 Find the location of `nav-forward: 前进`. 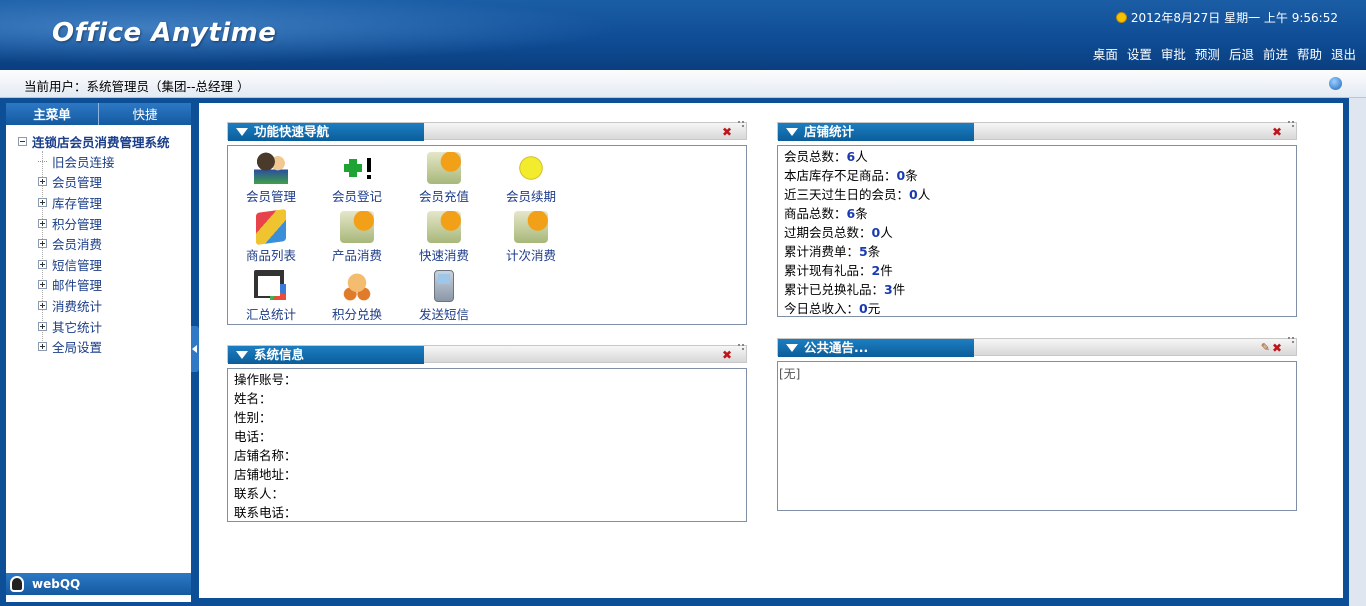

nav-forward: 前进 is located at coordinates (1275, 53).